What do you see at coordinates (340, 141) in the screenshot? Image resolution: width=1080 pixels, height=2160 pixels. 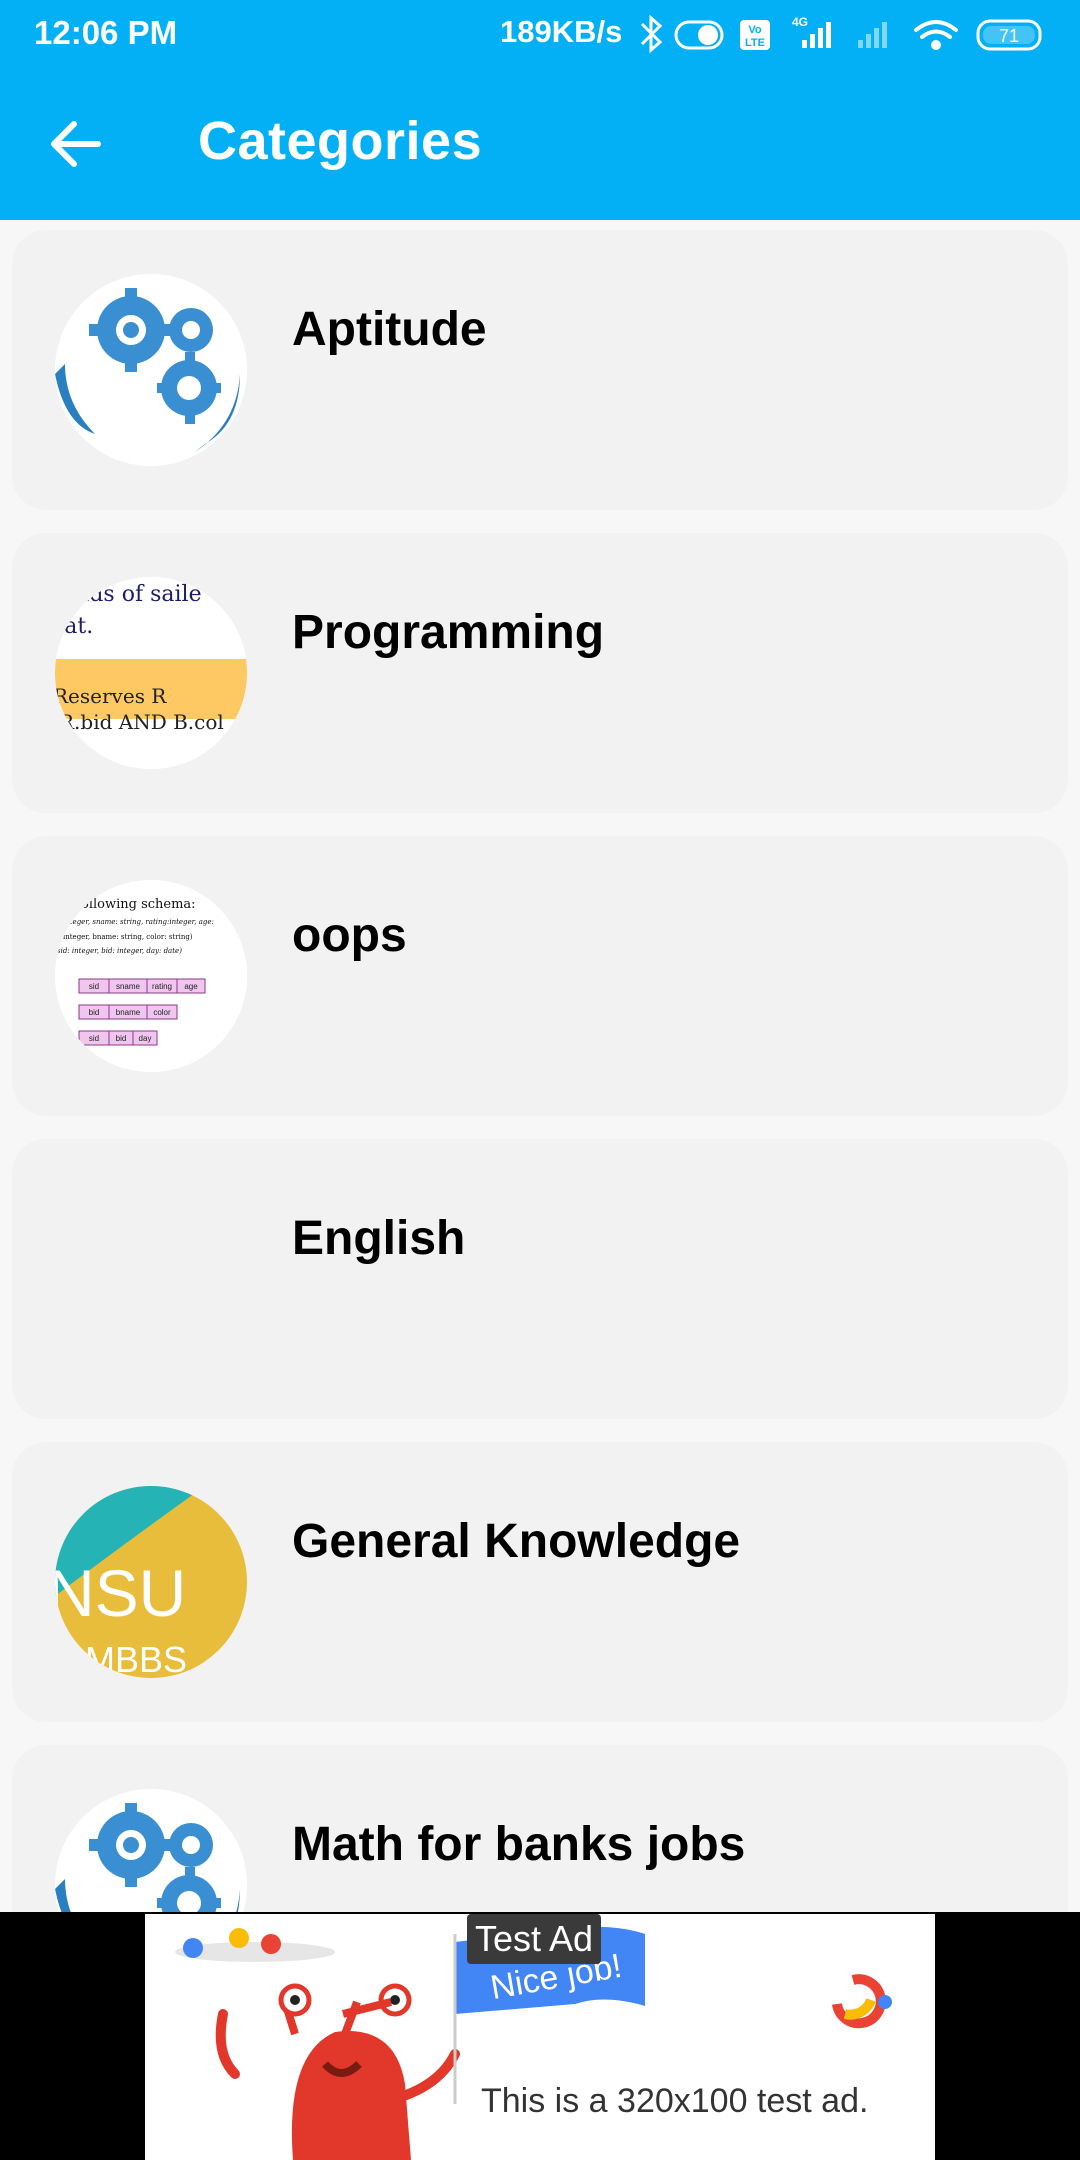 I see `page-title: Categories` at bounding box center [340, 141].